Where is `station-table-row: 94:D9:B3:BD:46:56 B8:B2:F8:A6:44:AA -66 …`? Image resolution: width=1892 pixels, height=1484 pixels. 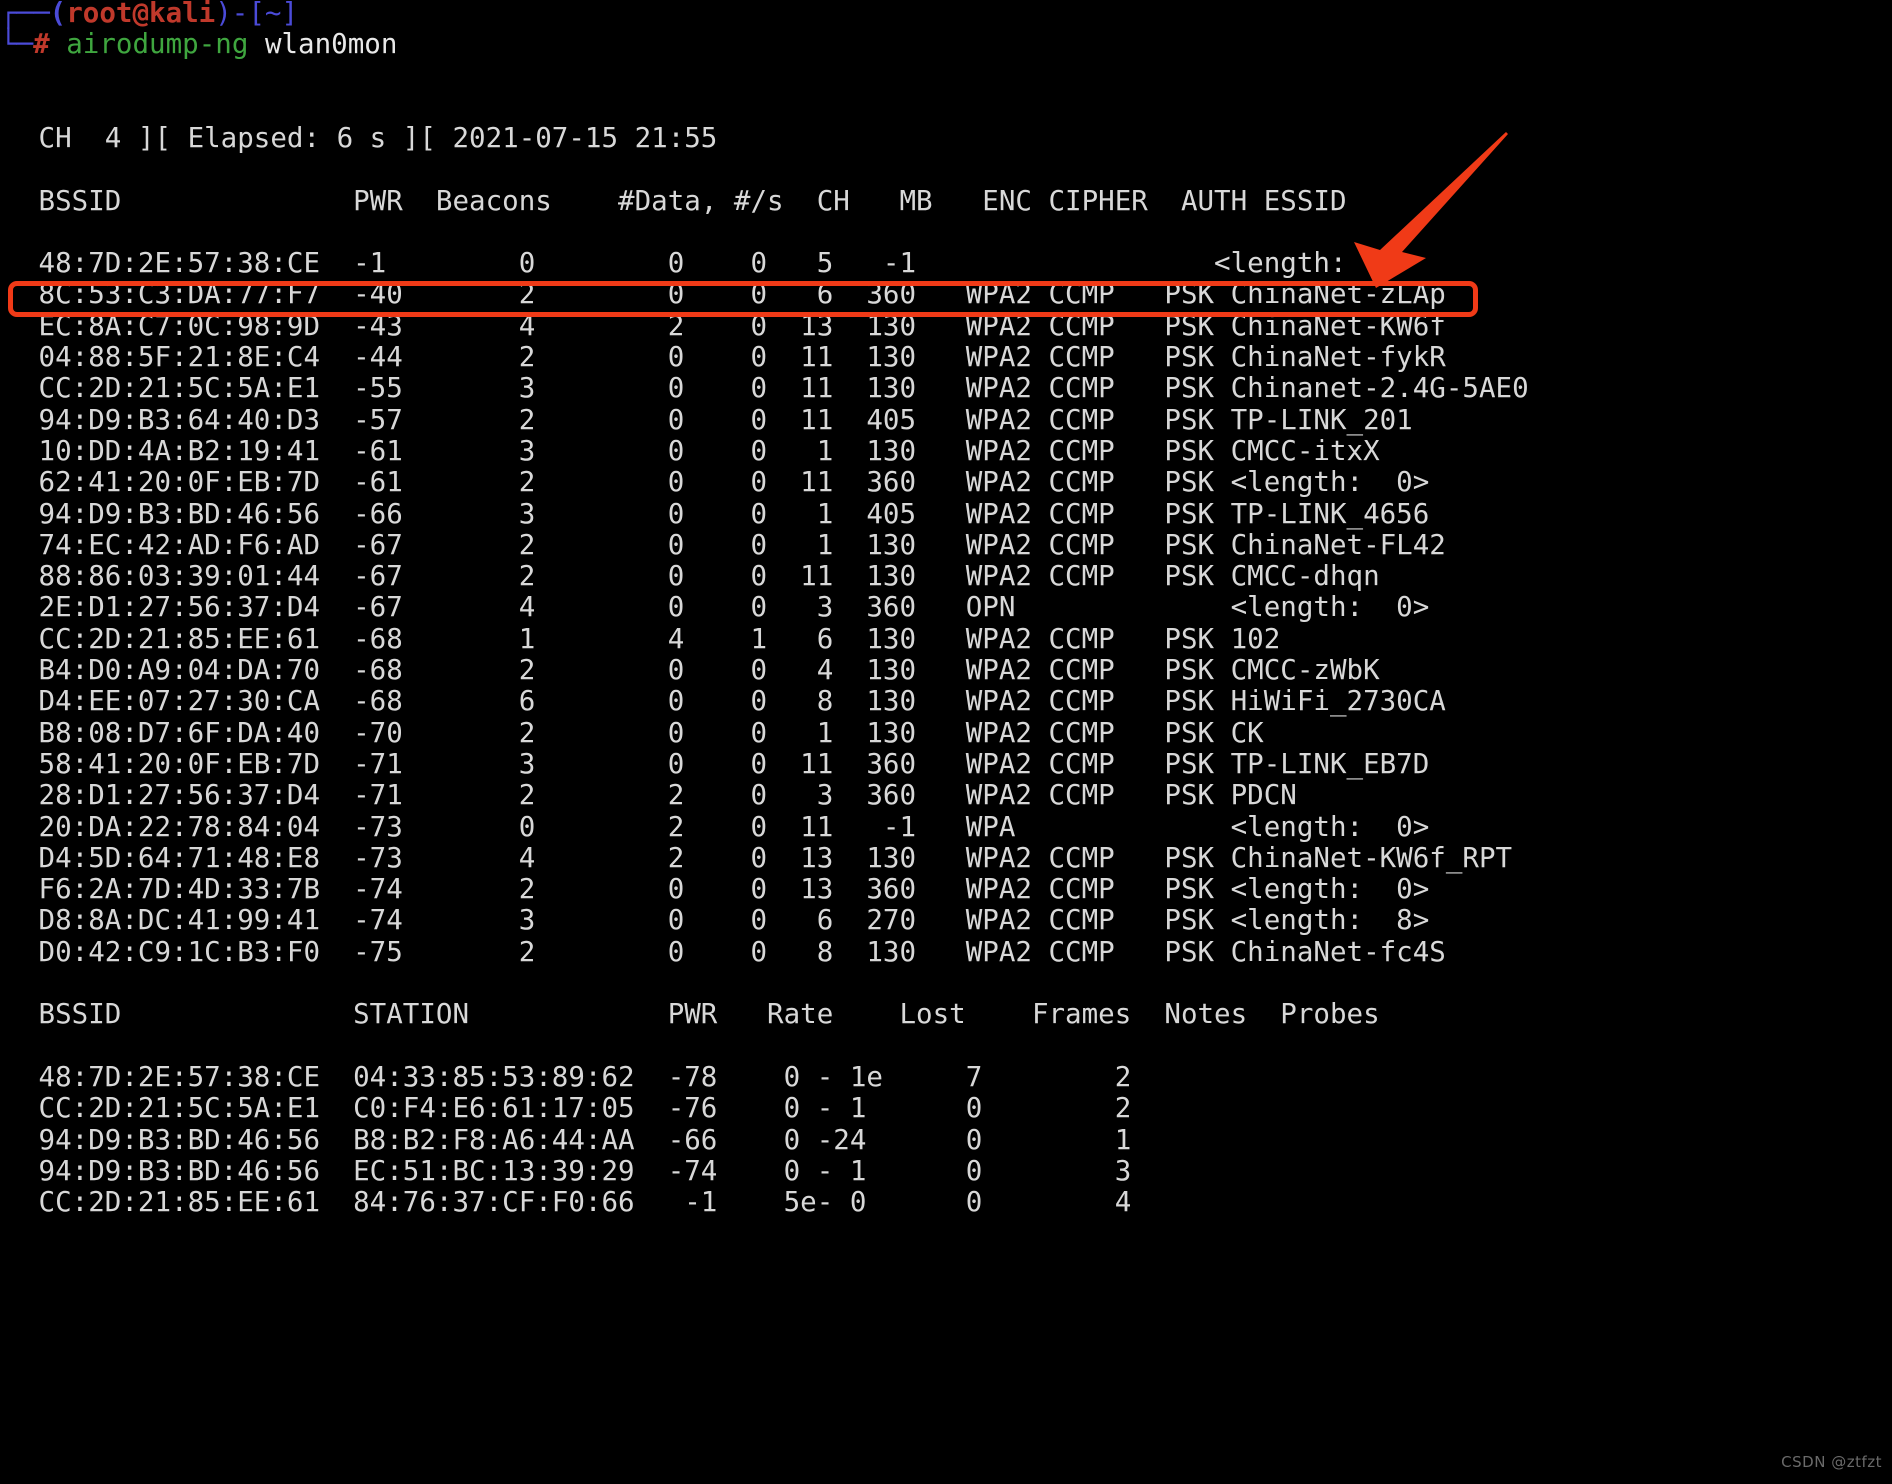
station-table-row: 94:D9:B3:BD:46:56 B8:B2:F8:A6:44:AA -66 … is located at coordinates (577, 1139).